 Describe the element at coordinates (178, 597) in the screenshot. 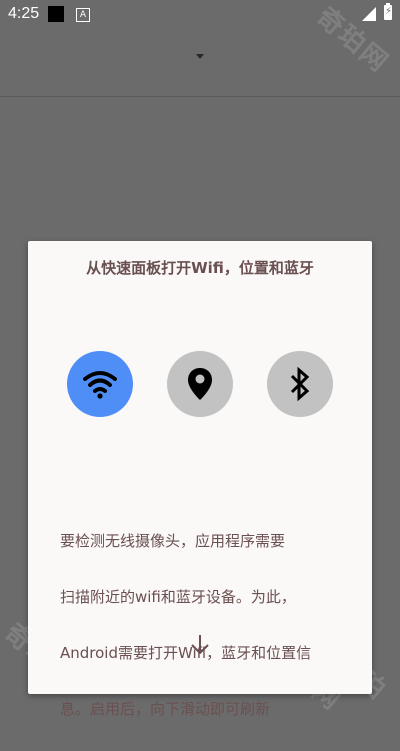

I see `body-line: 扫描附近的wifi和蓝牙设备。为此，` at that location.